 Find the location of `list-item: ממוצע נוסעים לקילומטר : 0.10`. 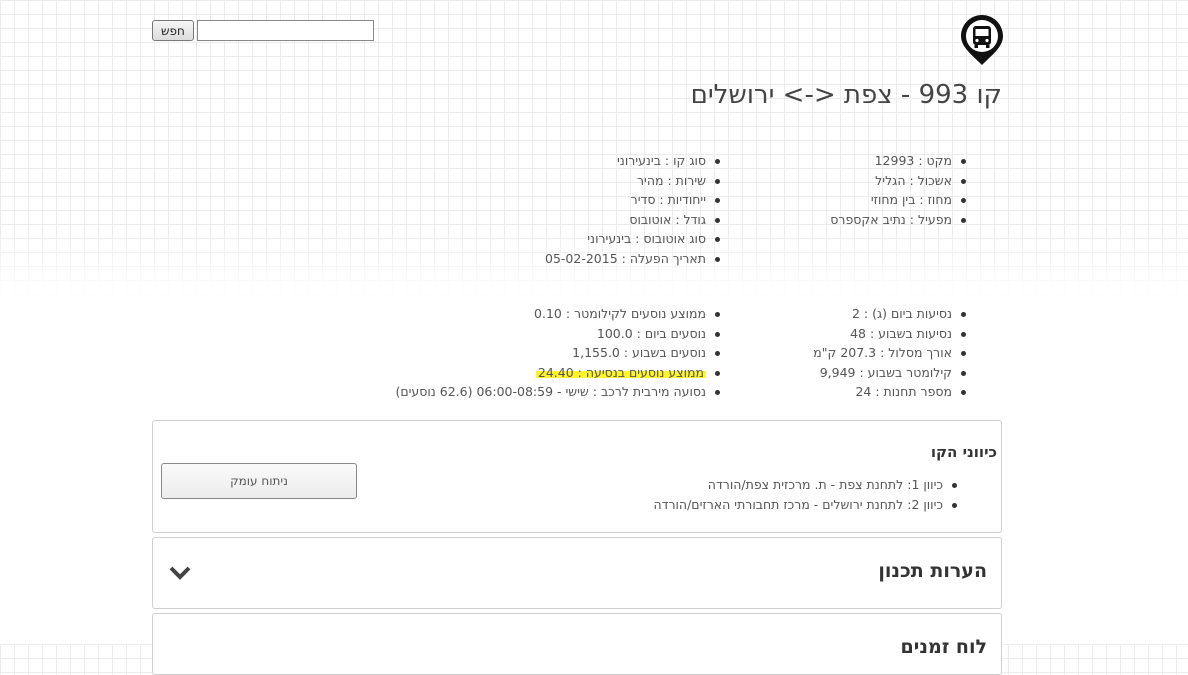

list-item: ממוצע נוסעים לקילומטר : 0.10 is located at coordinates (558, 314).